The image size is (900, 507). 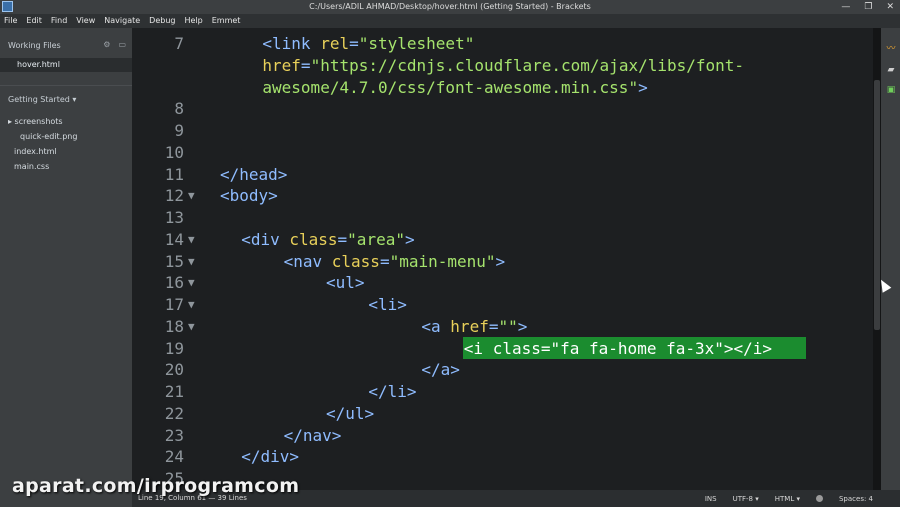 I want to click on code-token-sel: <i class="fa fa-home fa-3x"></i>, so click(x=618, y=348).